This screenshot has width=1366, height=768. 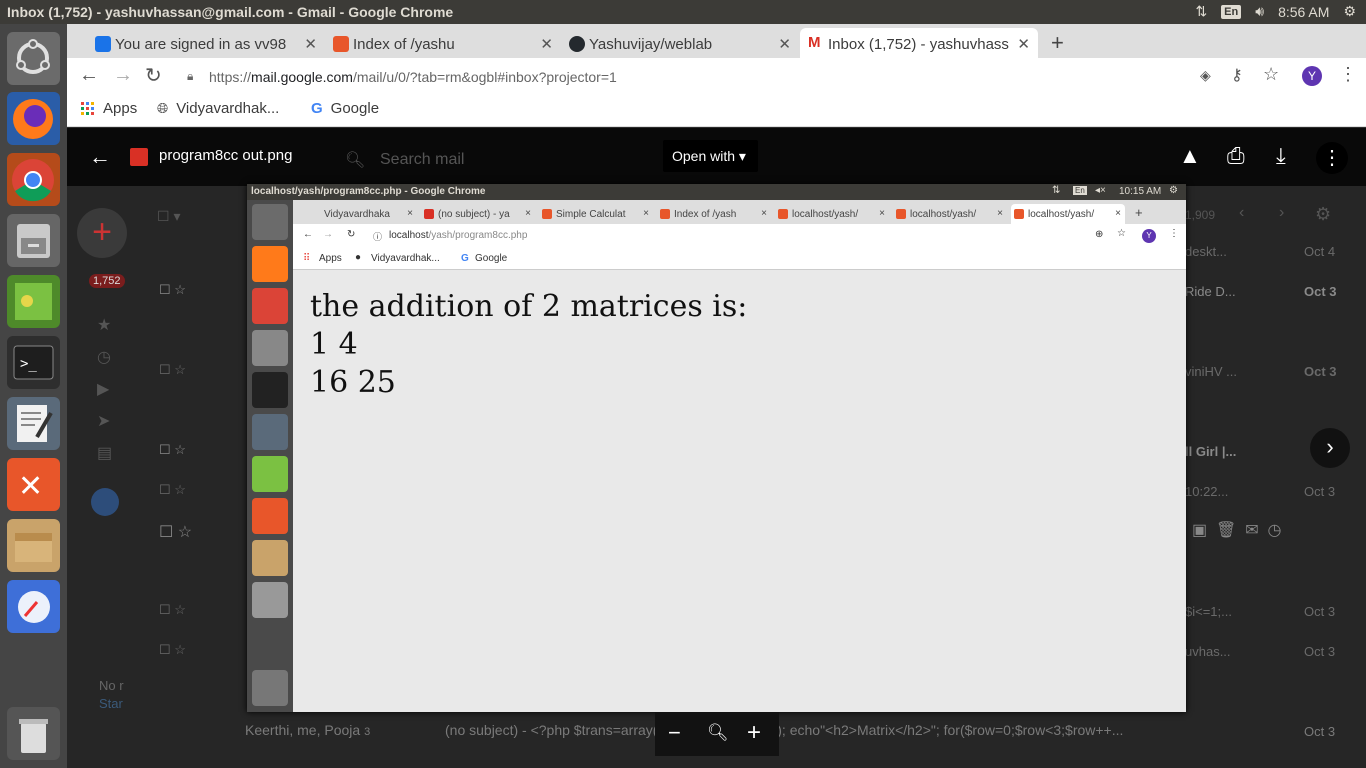 What do you see at coordinates (1241, 213) in the screenshot?
I see `prev-page-icon: ‹` at bounding box center [1241, 213].